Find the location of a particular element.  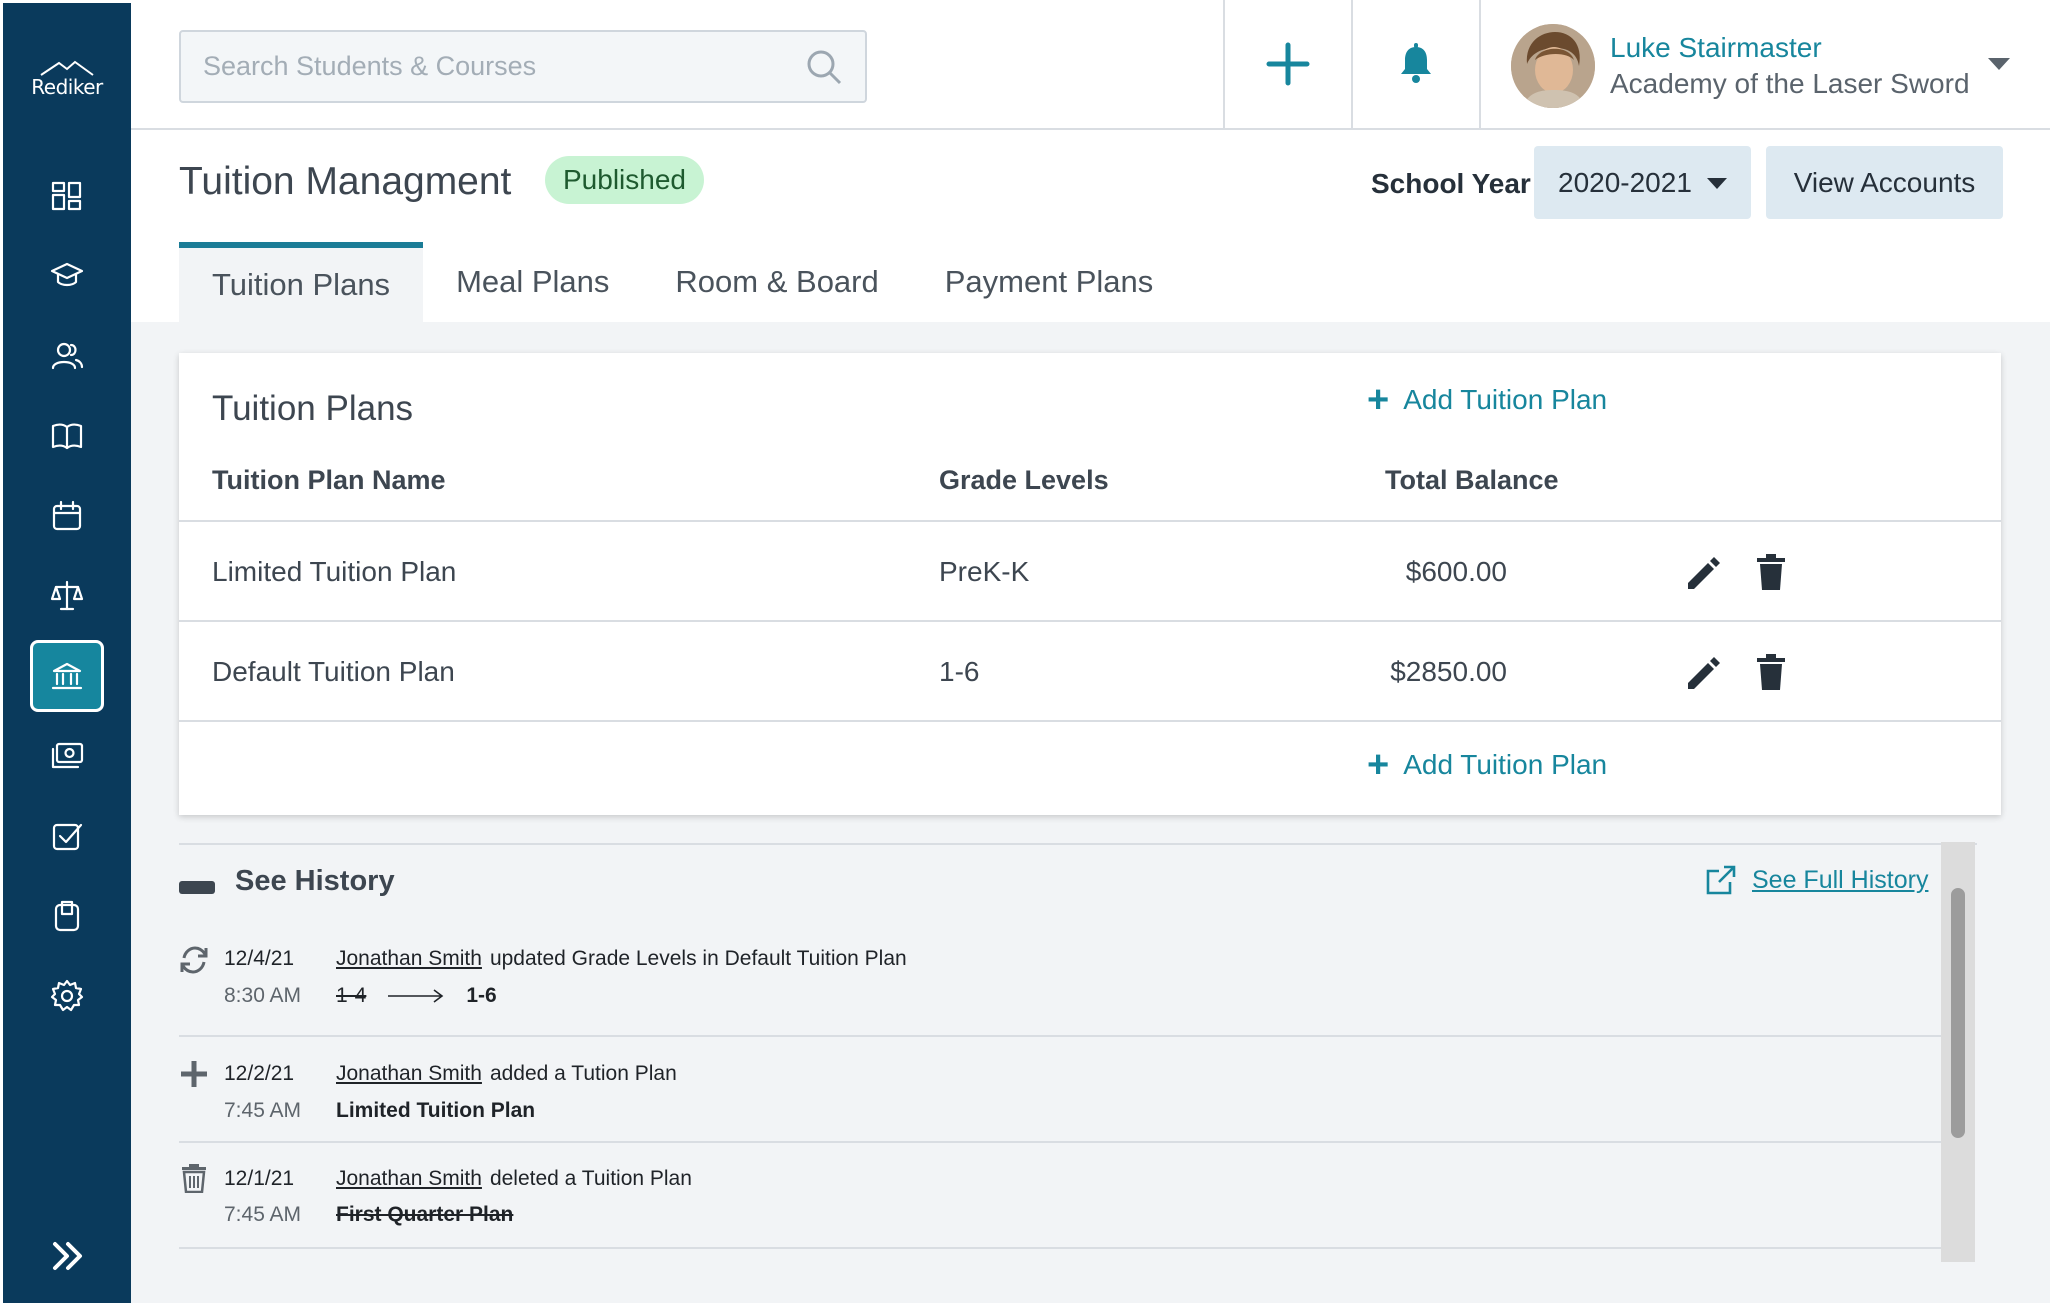

bank-icon is located at coordinates (67, 676).